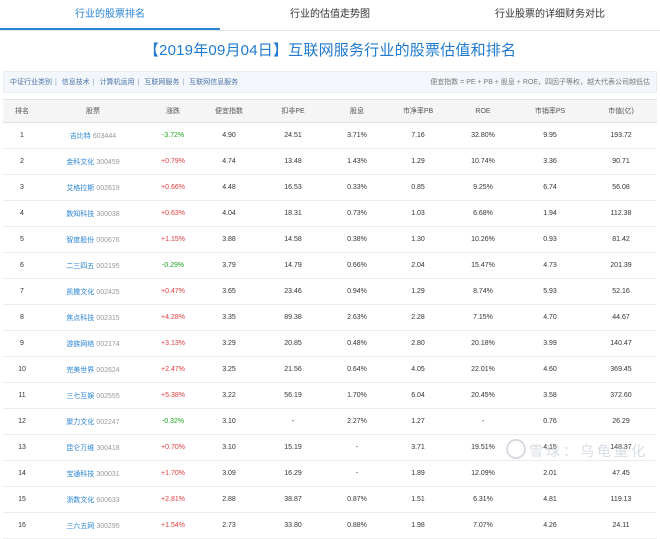 The image size is (660, 539). What do you see at coordinates (293, 395) in the screenshot?
I see `pe-cell: 56.19` at bounding box center [293, 395].